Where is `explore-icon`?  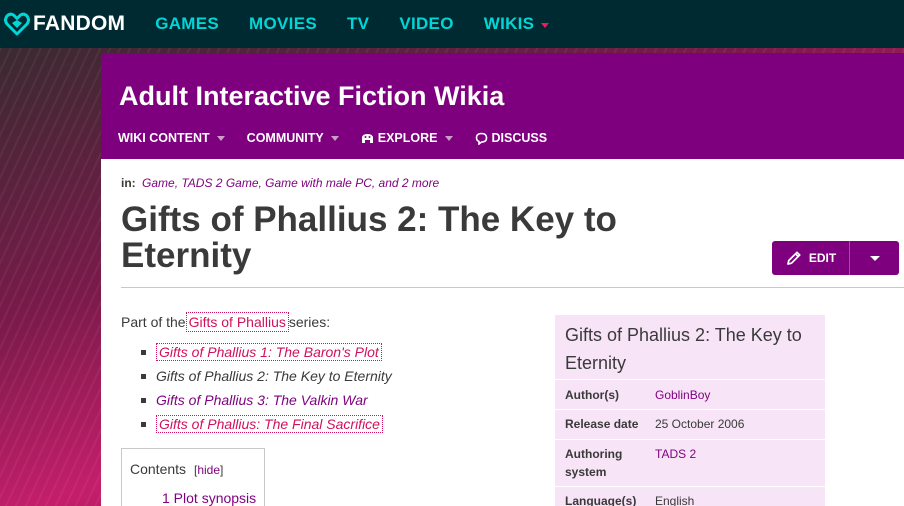
explore-icon is located at coordinates (367, 138).